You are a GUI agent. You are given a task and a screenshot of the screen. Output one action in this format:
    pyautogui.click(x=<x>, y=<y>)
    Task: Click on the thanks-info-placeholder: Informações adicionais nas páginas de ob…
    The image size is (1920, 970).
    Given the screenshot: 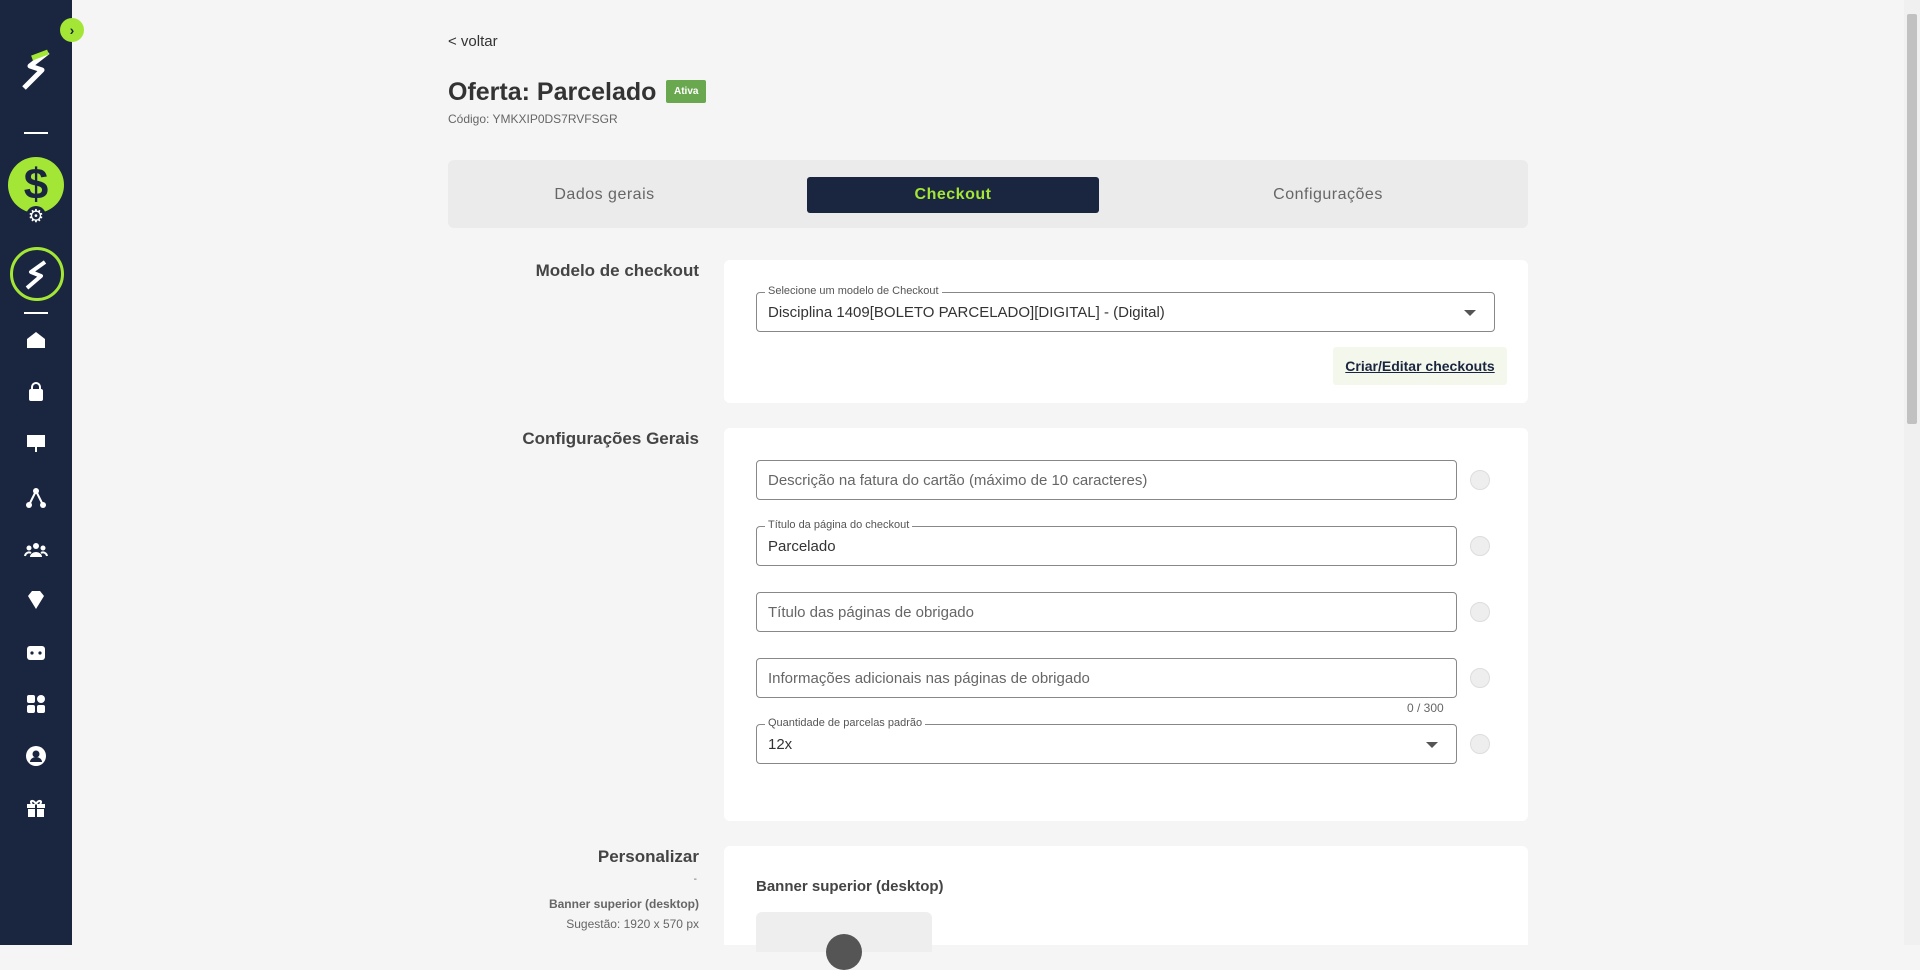 What is the action you would take?
    pyautogui.click(x=929, y=678)
    